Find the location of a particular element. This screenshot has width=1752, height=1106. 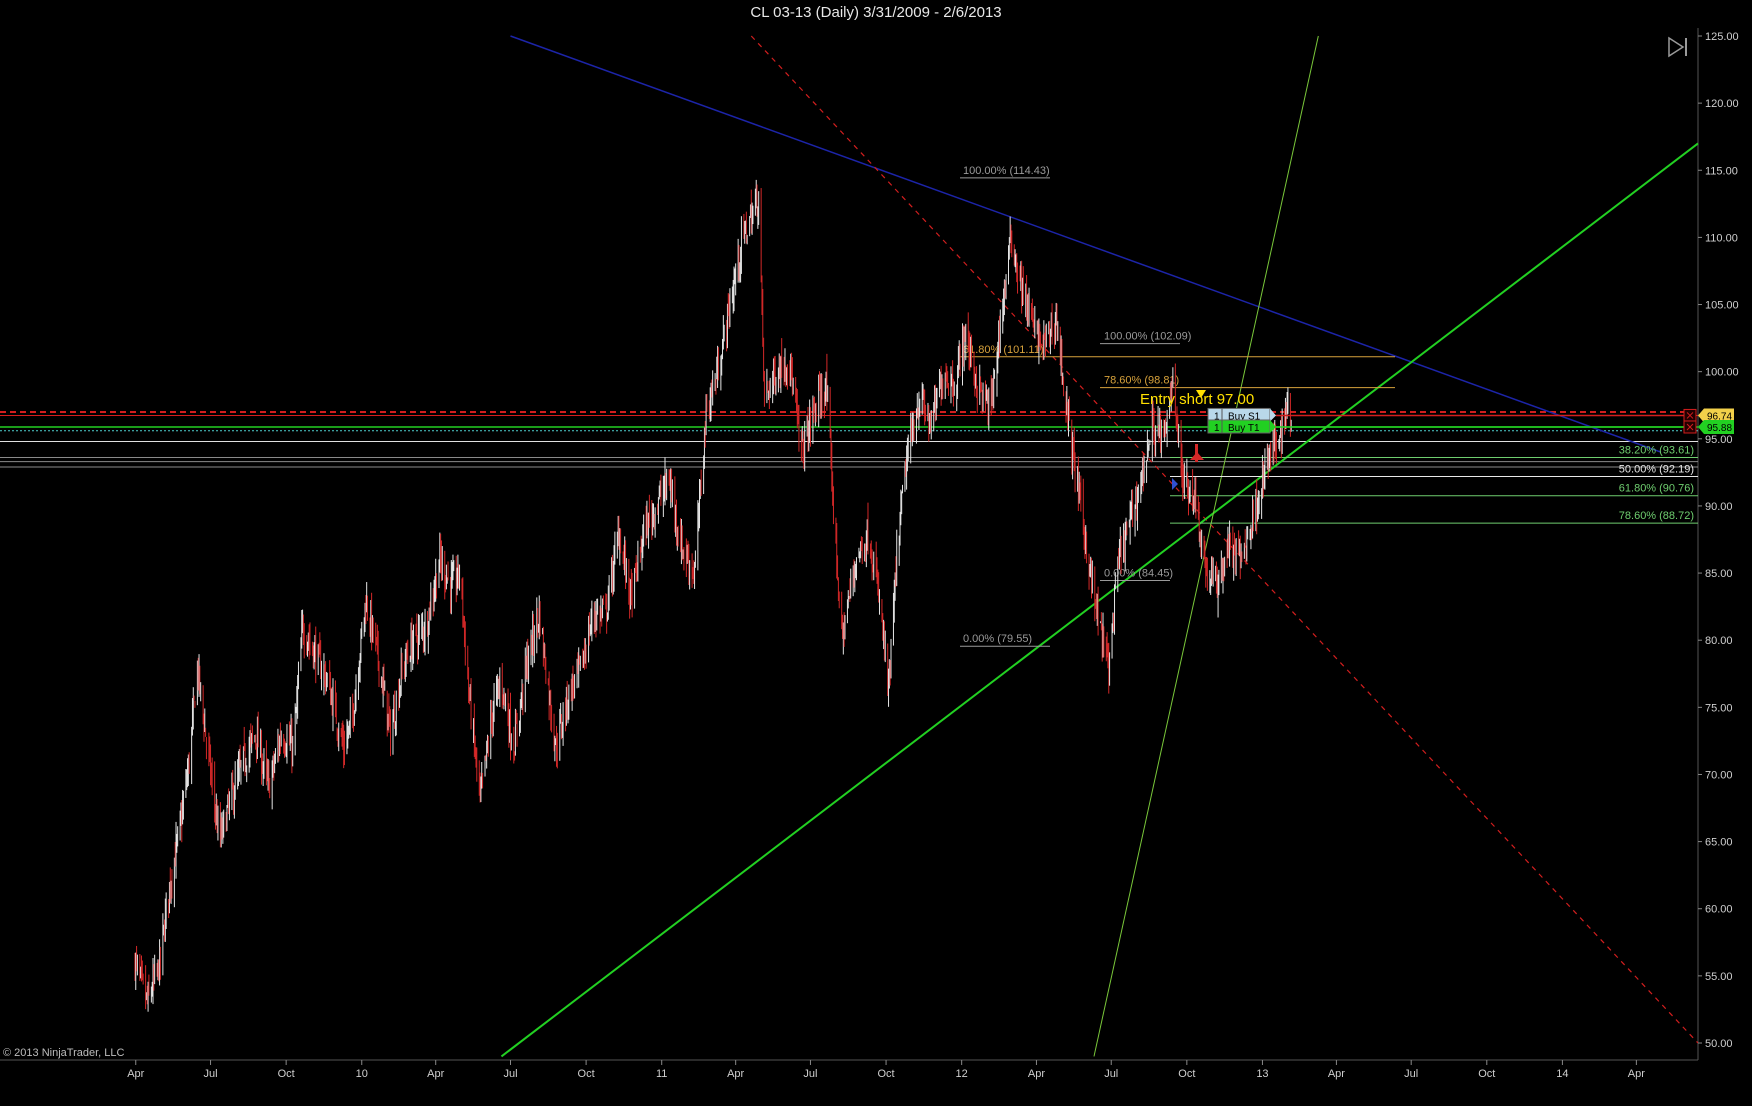

copyright-notice: © 2013 NinjaTrader, LLC is located at coordinates (64, 1053).